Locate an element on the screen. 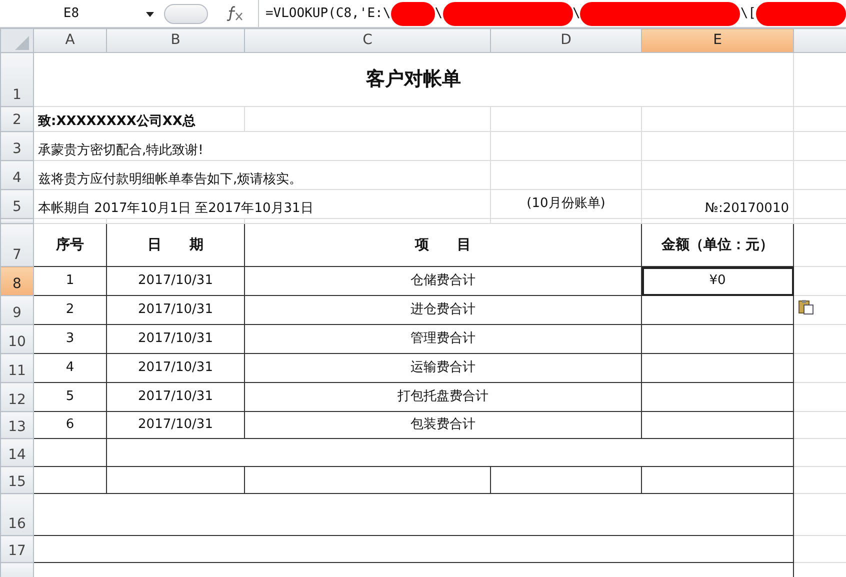  row-header: 13 is located at coordinates (17, 425).